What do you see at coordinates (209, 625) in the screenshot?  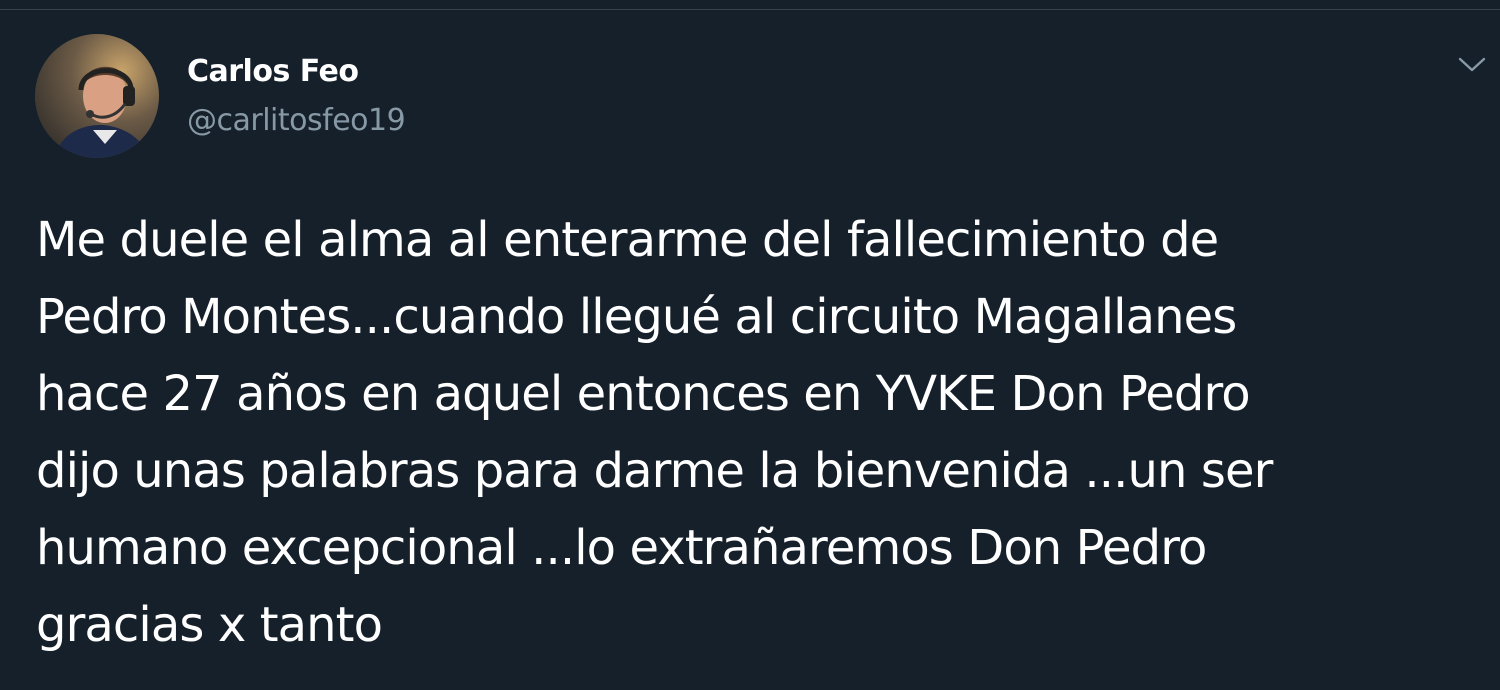 I see `tweet-text-line: gracias x tanto` at bounding box center [209, 625].